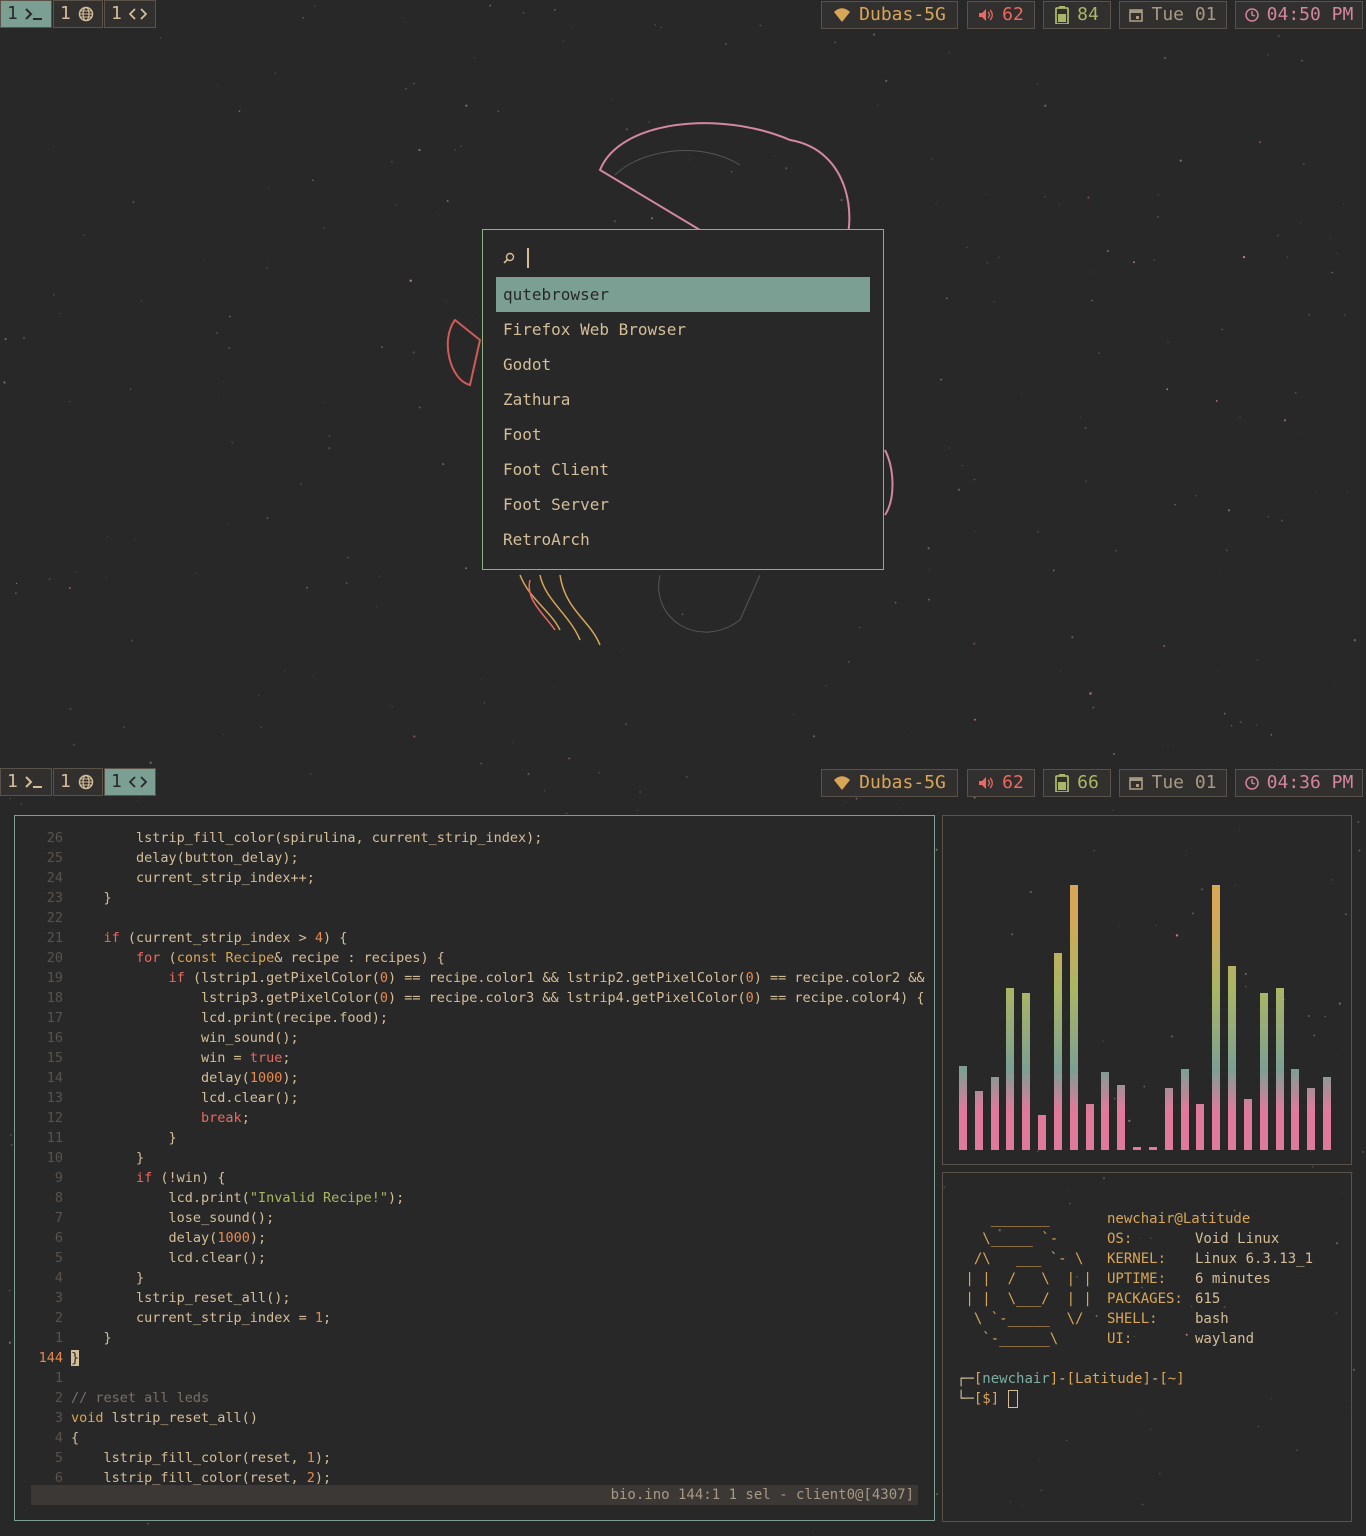 The image size is (1366, 1536). Describe the element at coordinates (58, 1218) in the screenshot. I see `line-number: 7` at that location.